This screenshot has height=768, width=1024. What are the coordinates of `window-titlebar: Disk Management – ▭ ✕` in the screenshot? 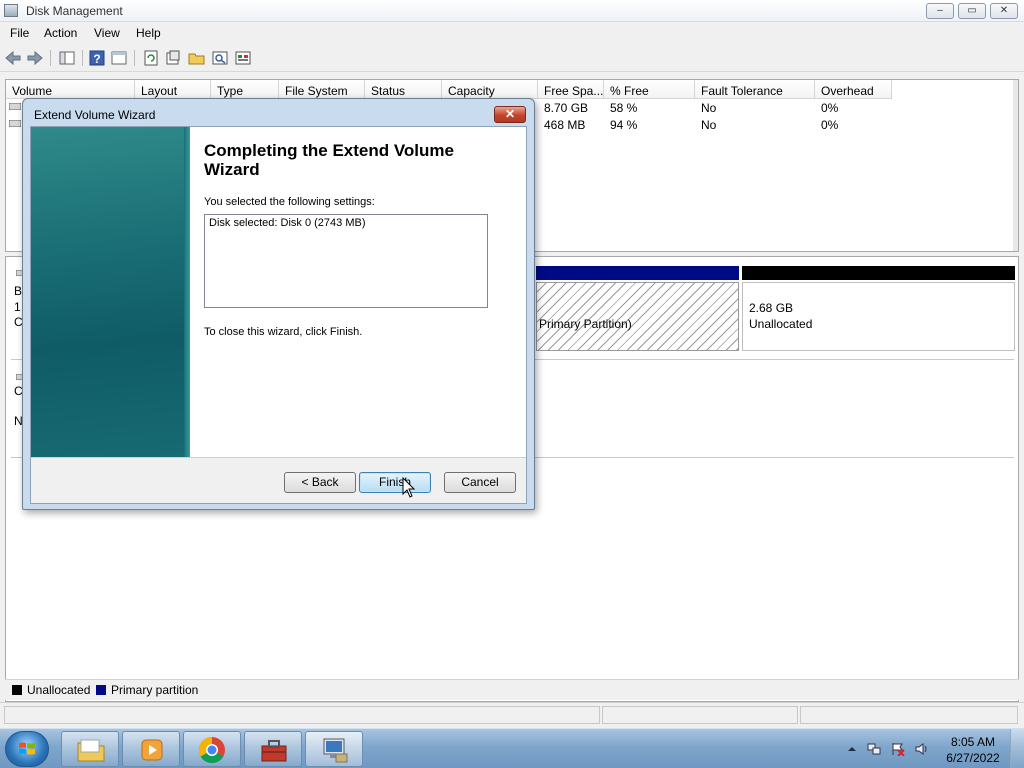 It's located at (512, 11).